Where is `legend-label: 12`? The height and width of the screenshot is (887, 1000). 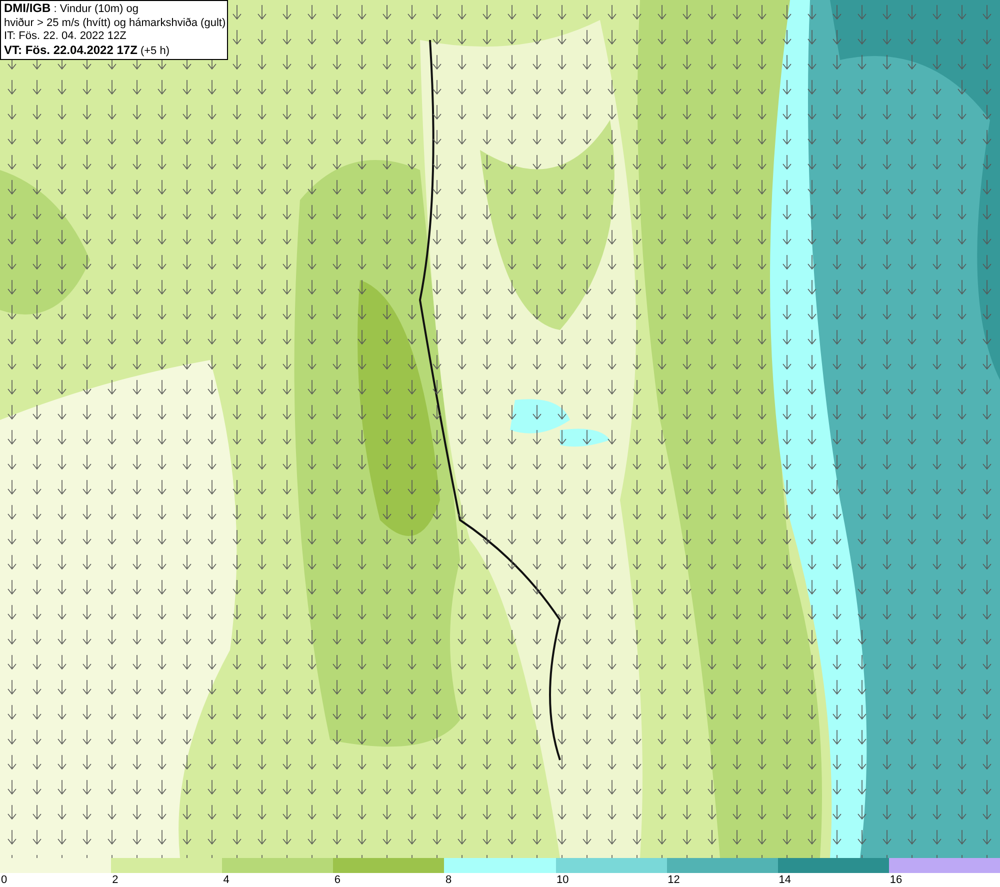
legend-label: 12 is located at coordinates (673, 880).